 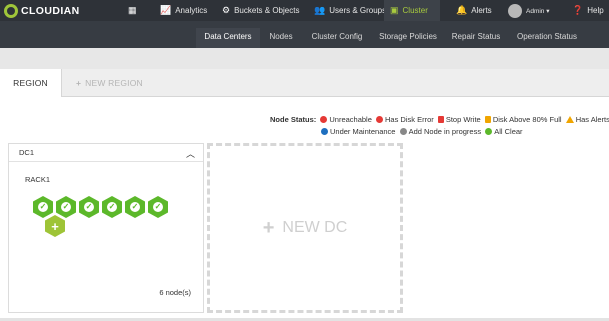 What do you see at coordinates (191, 10) in the screenshot?
I see `nav-analytics-label: Analytics` at bounding box center [191, 10].